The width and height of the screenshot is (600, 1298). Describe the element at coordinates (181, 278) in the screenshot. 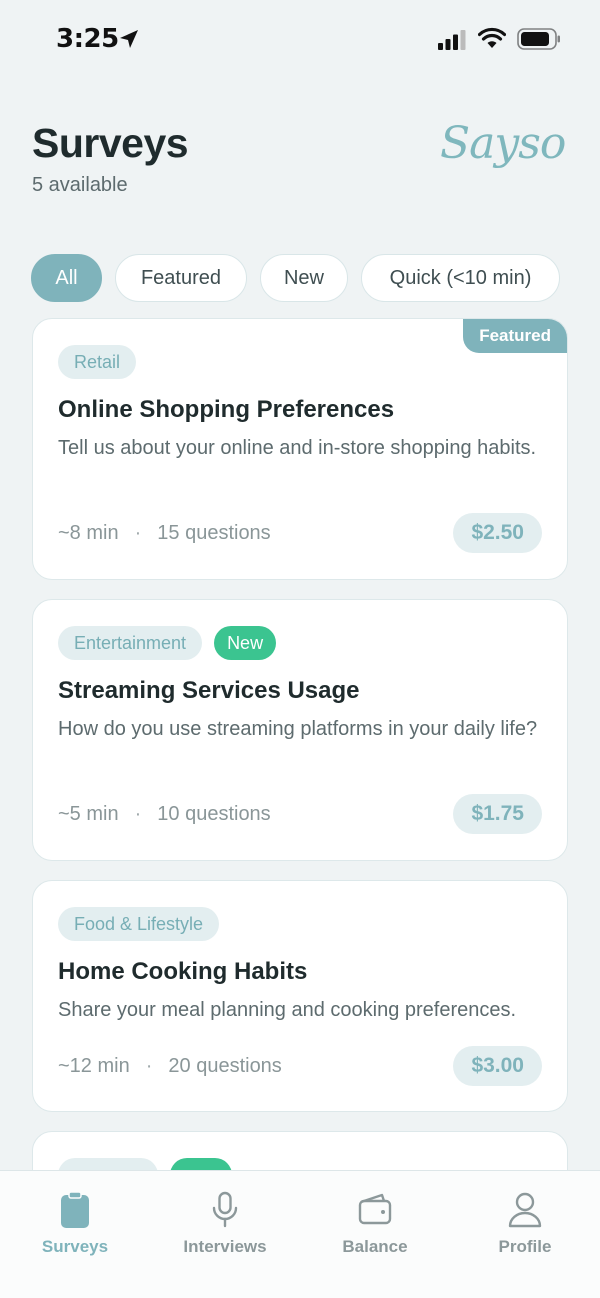

I see `filter-chip-featured: Featured` at that location.